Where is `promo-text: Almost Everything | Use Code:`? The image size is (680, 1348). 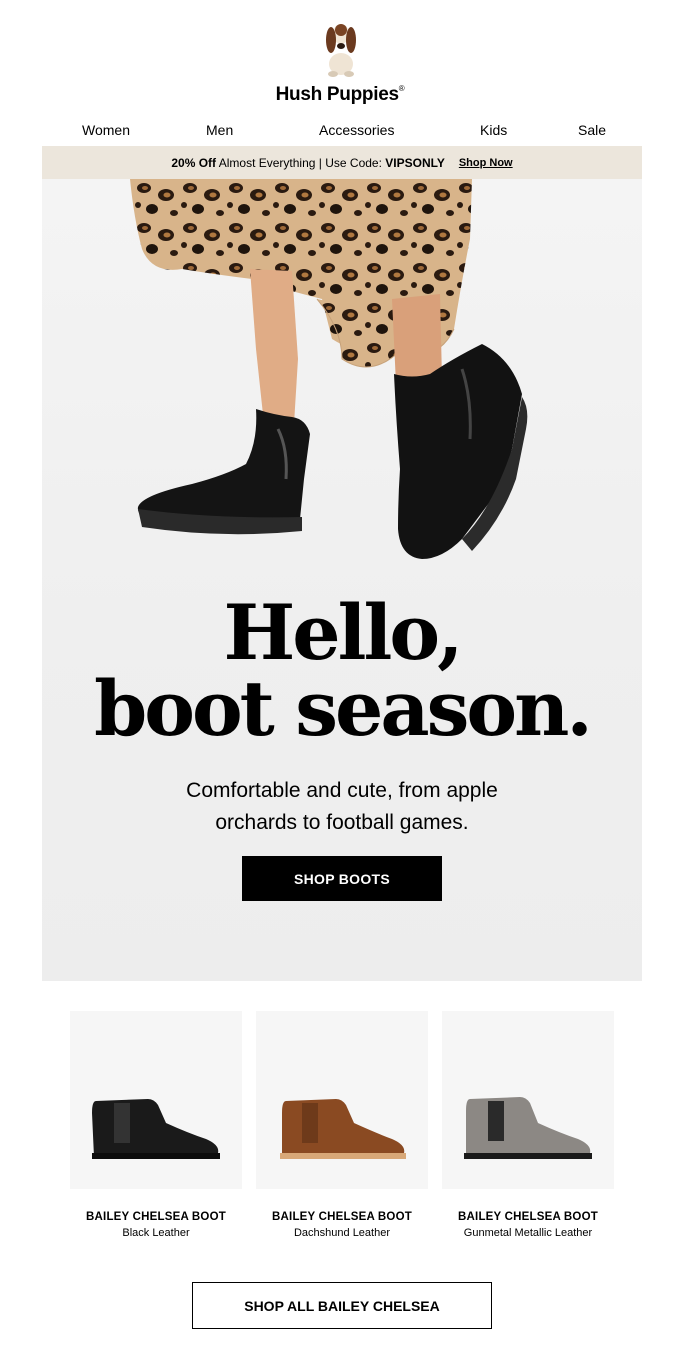
promo-text: Almost Everything | Use Code: is located at coordinates (300, 162).